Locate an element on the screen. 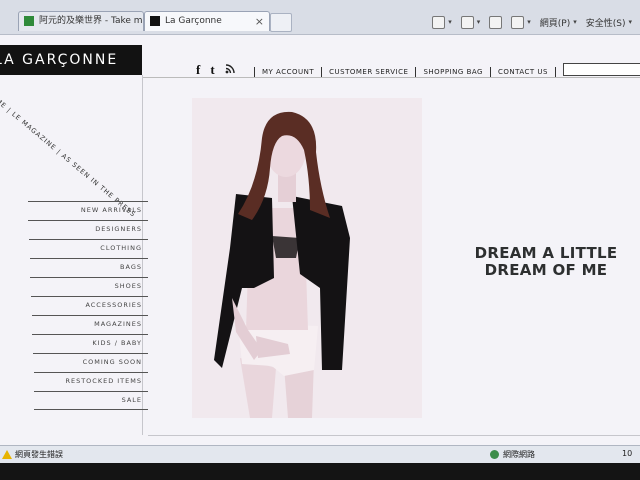 Image resolution: width=640 pixels, height=480 pixels. mail-icon is located at coordinates (496, 22).